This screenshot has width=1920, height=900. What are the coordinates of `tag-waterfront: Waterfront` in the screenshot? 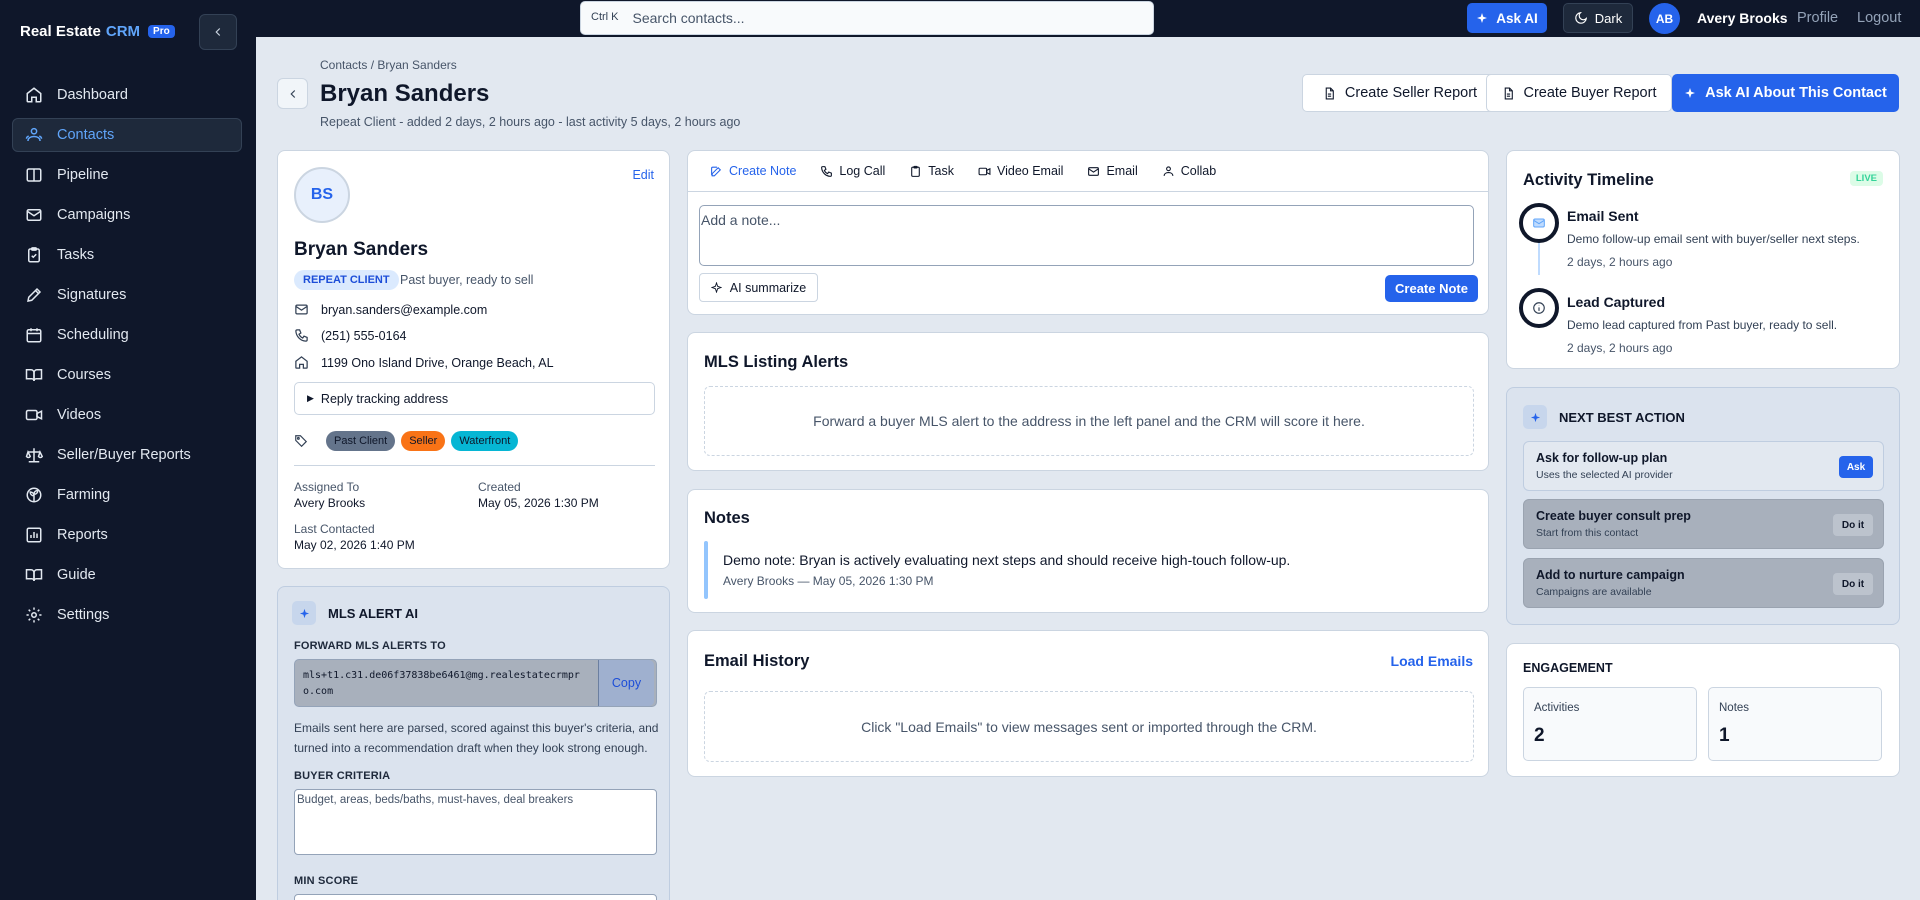 It's located at (485, 441).